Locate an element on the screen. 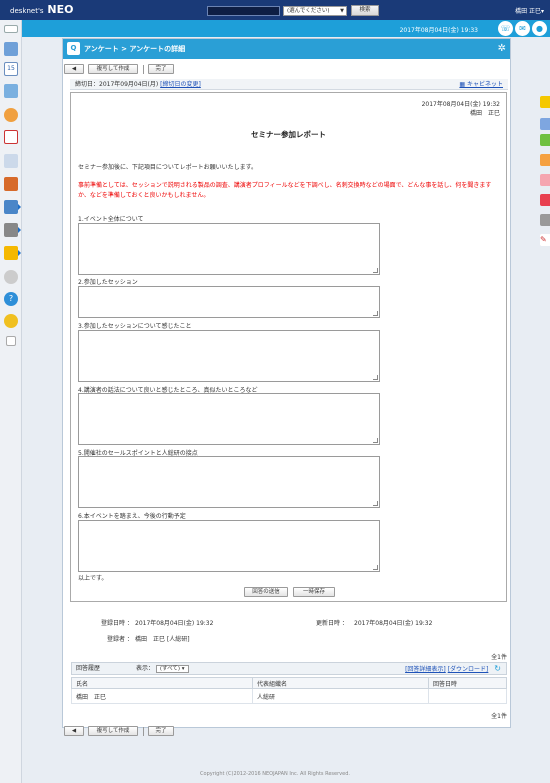 This screenshot has width=550, height=783. portal-icon is located at coordinates (11, 49).